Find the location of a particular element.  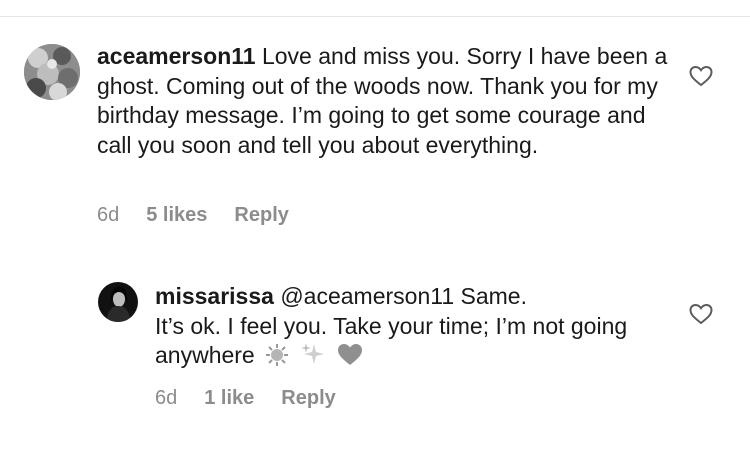

username: aceamerson11 is located at coordinates (176, 56).